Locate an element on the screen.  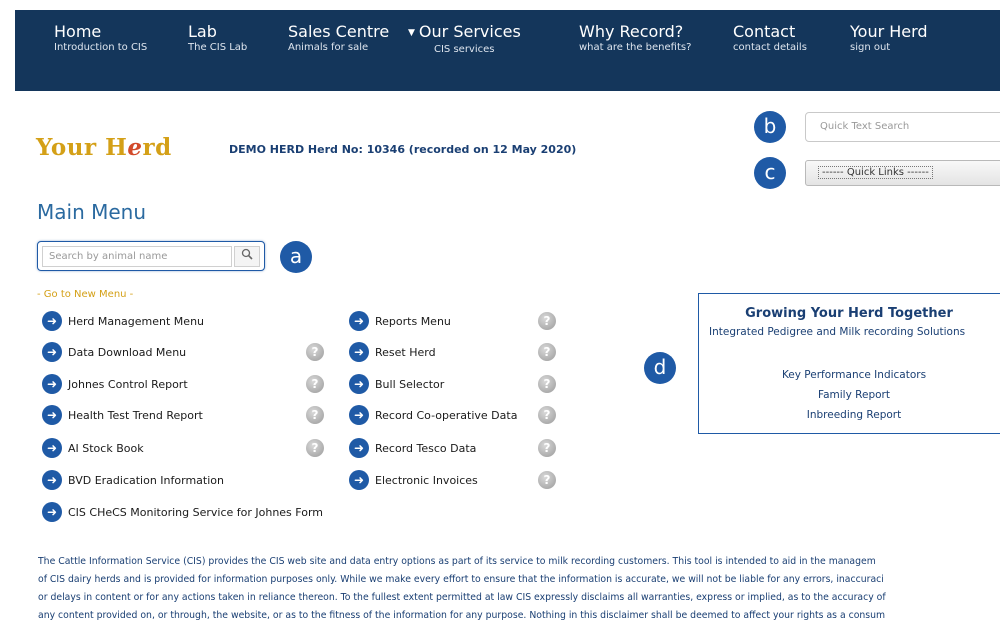
quick-text-search-input: Quick Text Search is located at coordinates (902, 127).